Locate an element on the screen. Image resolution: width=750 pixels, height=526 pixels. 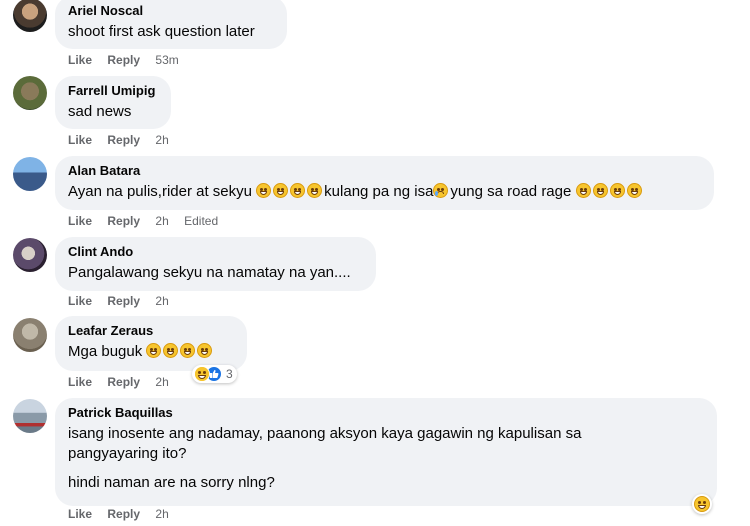
comment-author: Farrell Umipig is located at coordinates (113, 91).